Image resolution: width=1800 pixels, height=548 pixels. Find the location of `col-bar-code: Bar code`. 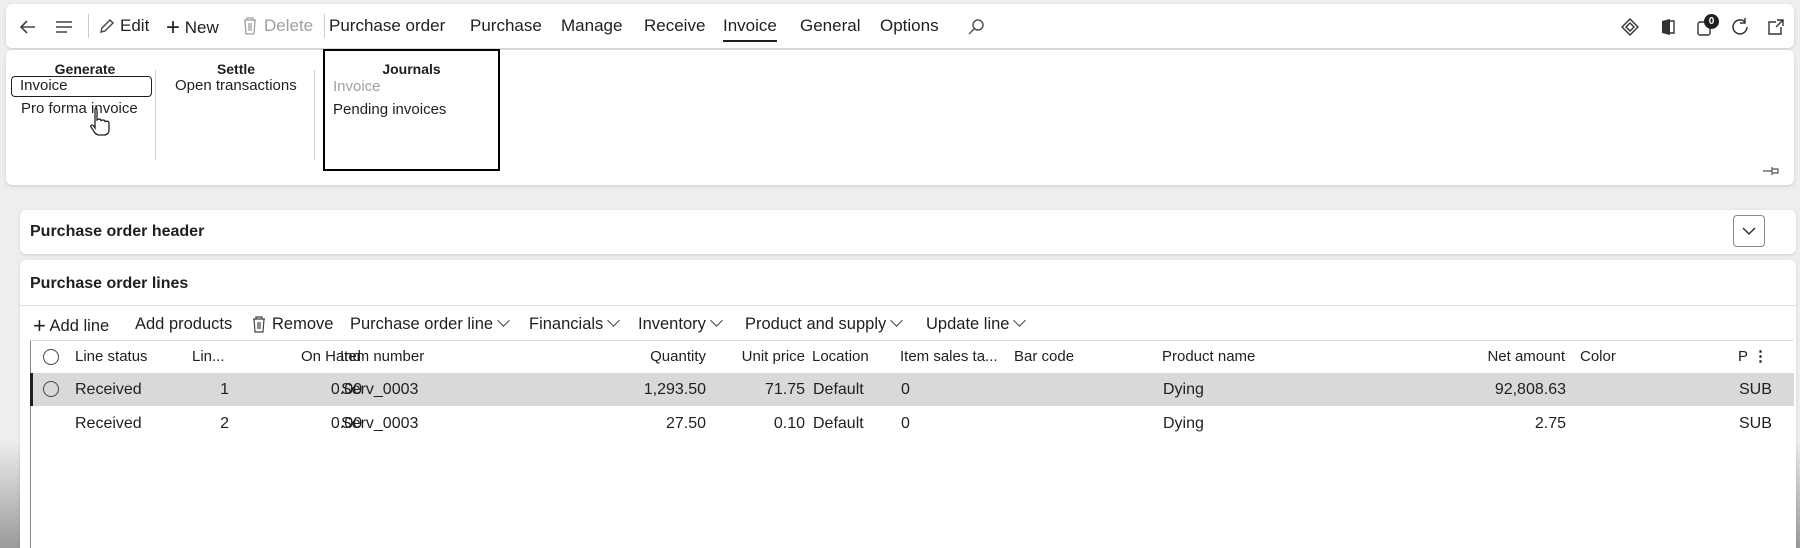

col-bar-code: Bar code is located at coordinates (1044, 357).